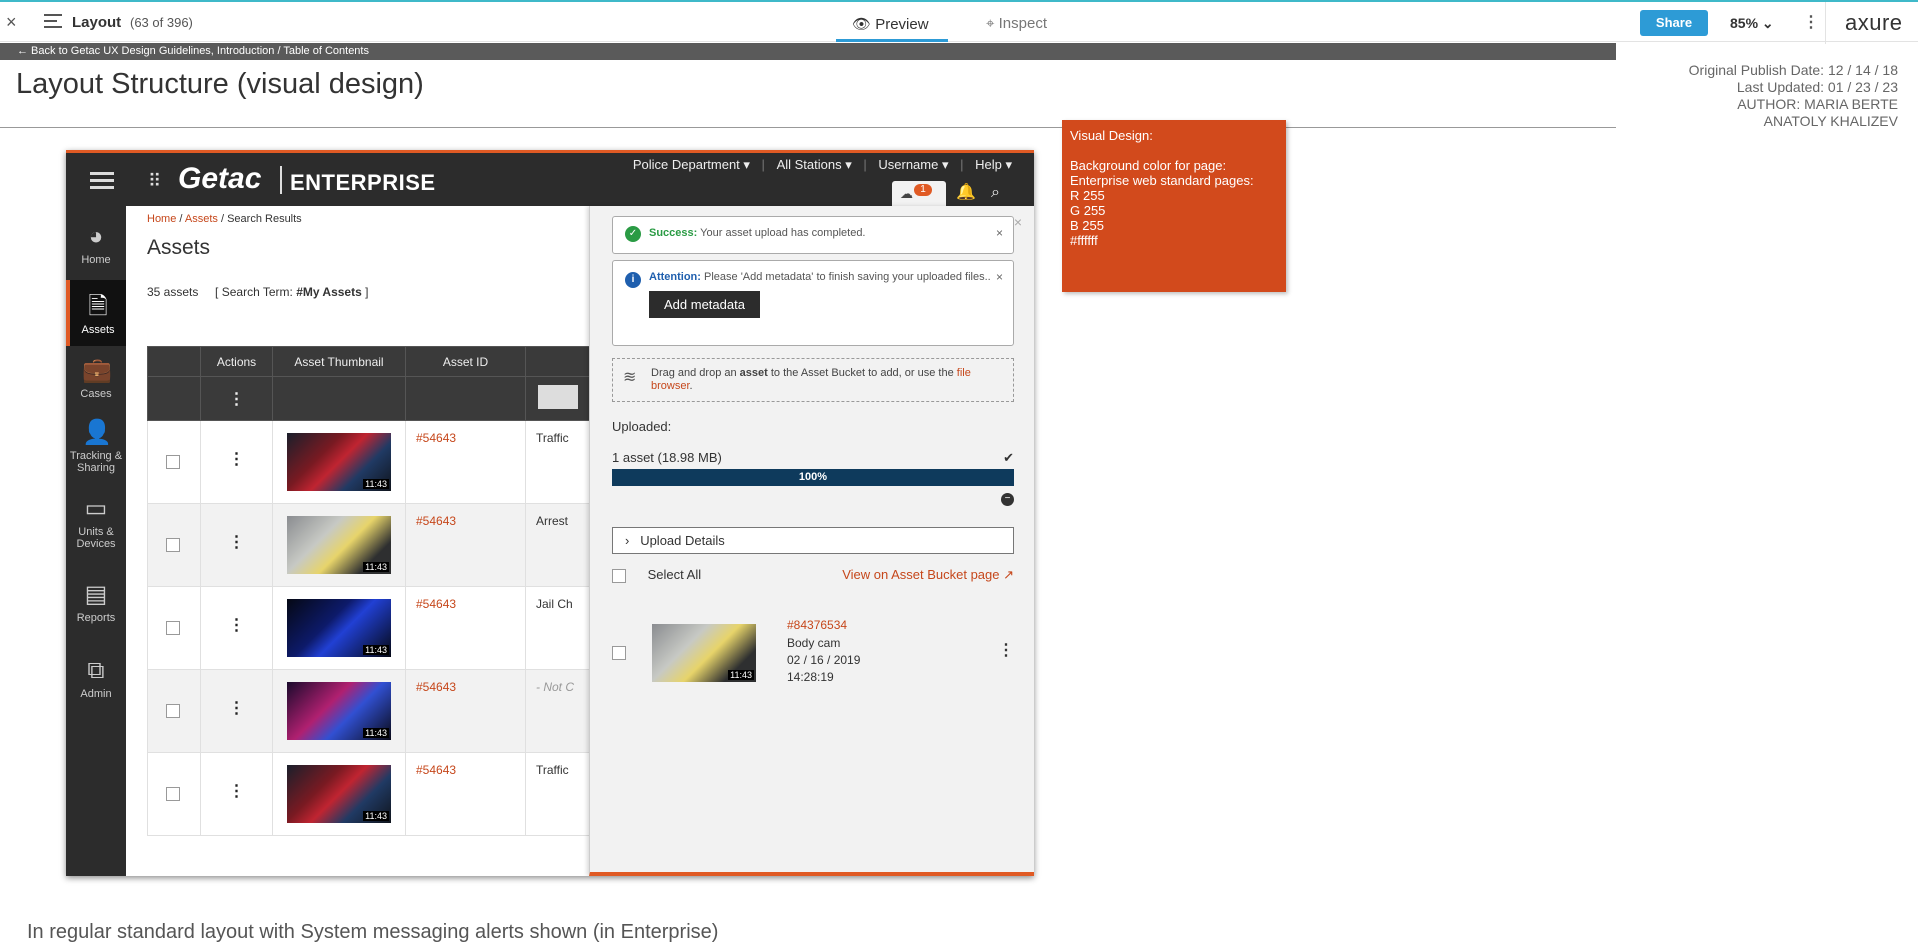 This screenshot has width=1918, height=947. I want to click on tab-preview: 👁 Preview, so click(890, 24).